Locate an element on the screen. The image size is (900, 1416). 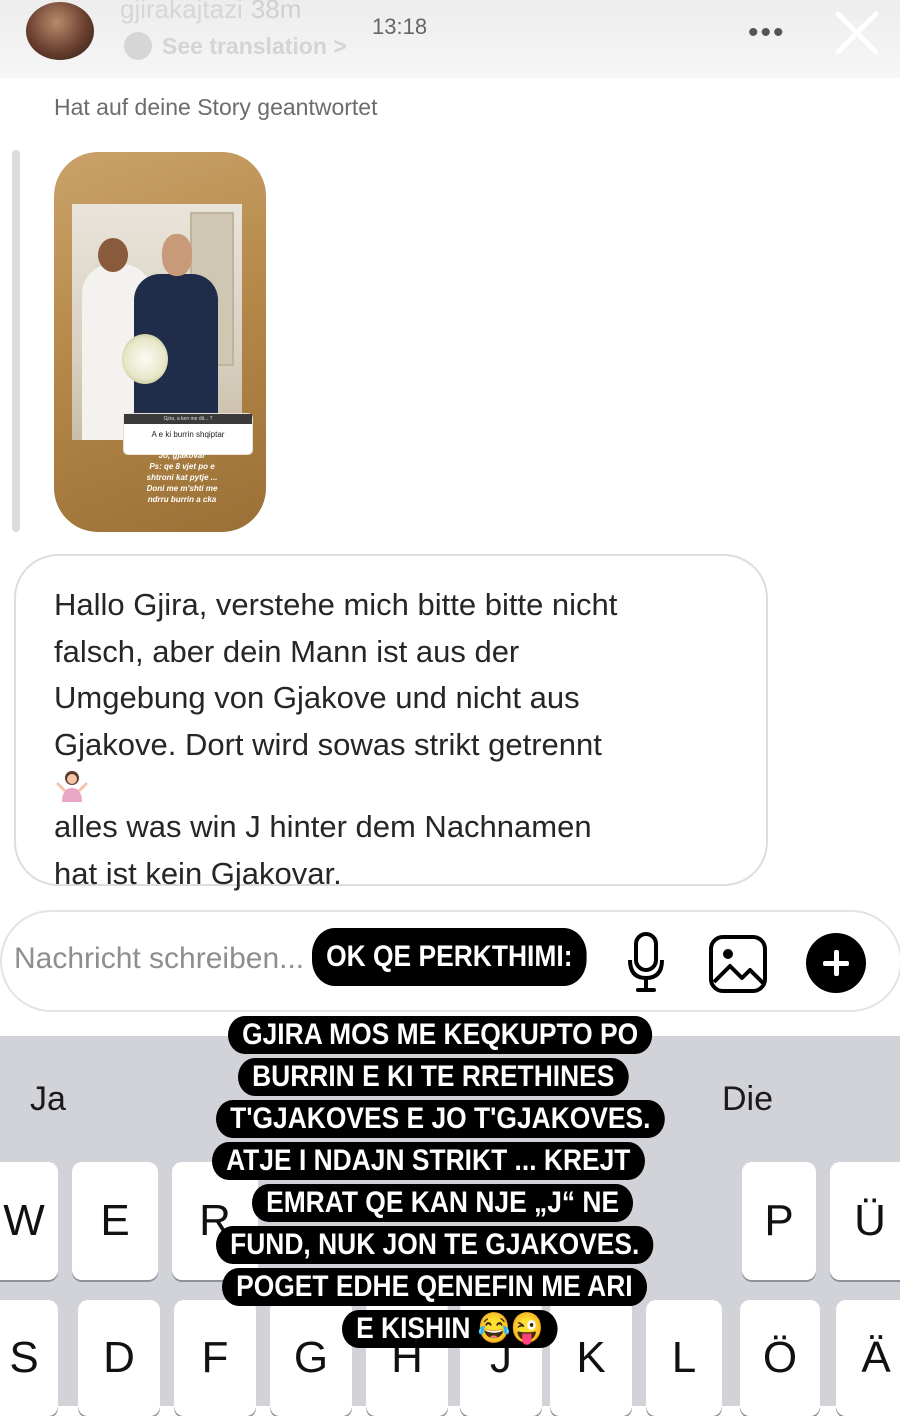
reply-indicator-bar is located at coordinates (16, 341).